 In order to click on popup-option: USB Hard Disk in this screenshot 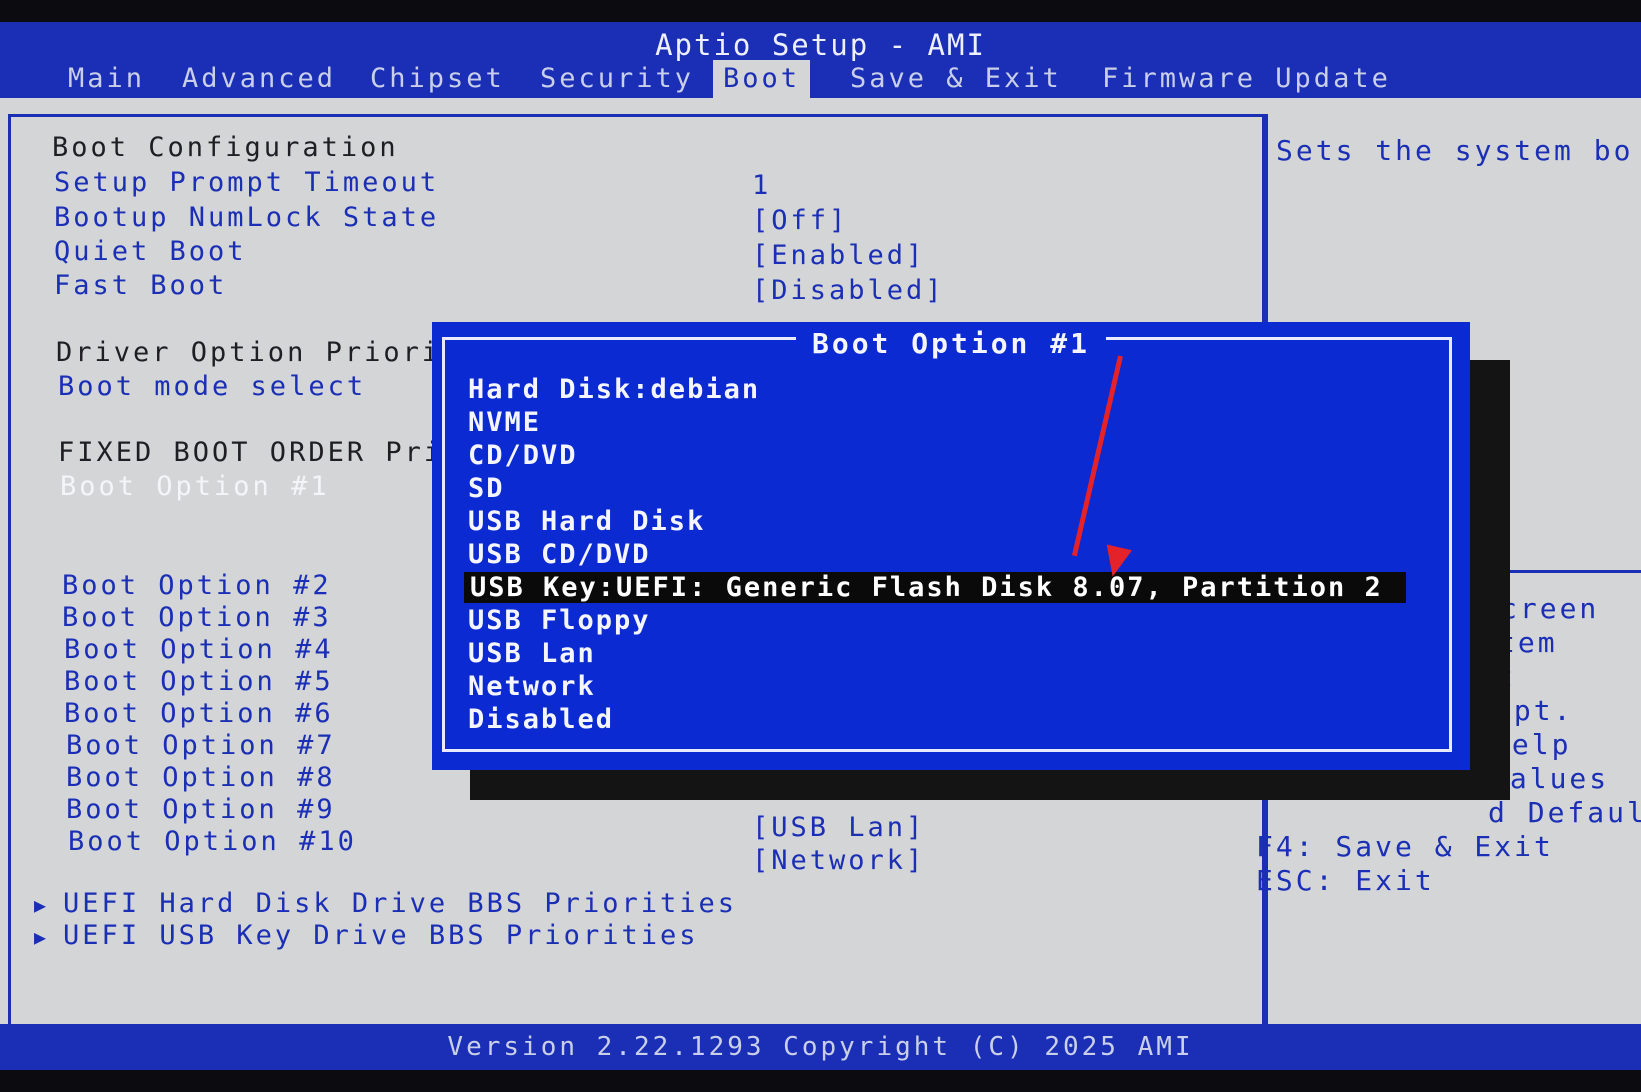, I will do `click(586, 521)`.